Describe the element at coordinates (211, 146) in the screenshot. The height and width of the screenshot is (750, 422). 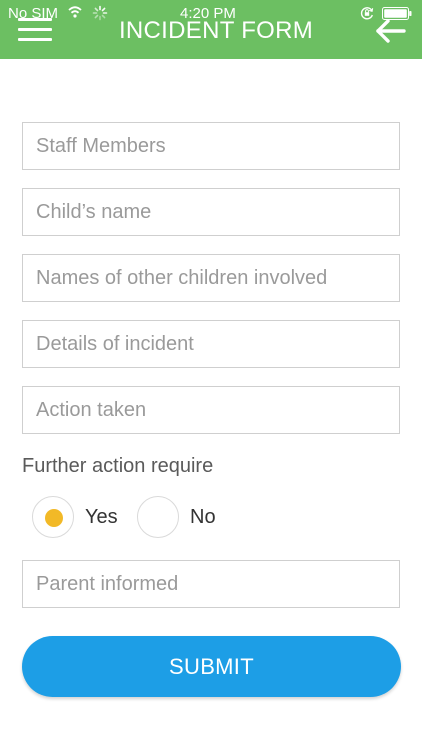
I see `staff-members-input` at that location.